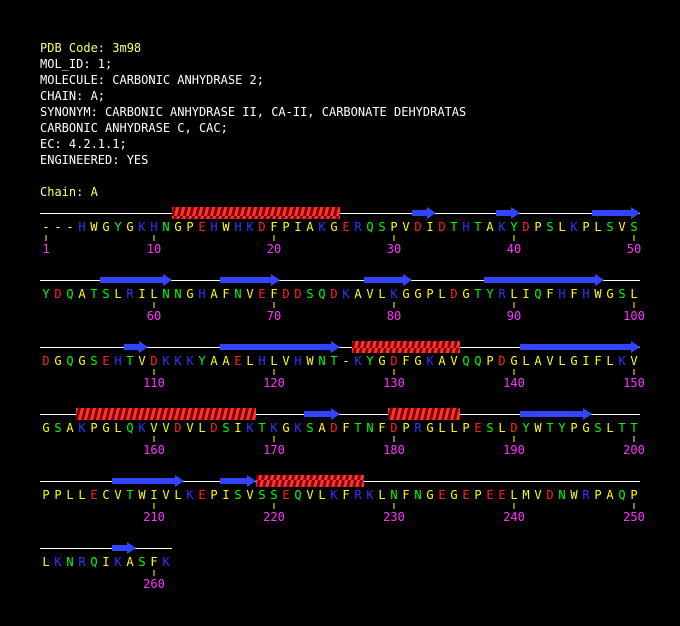 This screenshot has height=626, width=680. What do you see at coordinates (274, 517) in the screenshot?
I see `position-number: 220` at bounding box center [274, 517].